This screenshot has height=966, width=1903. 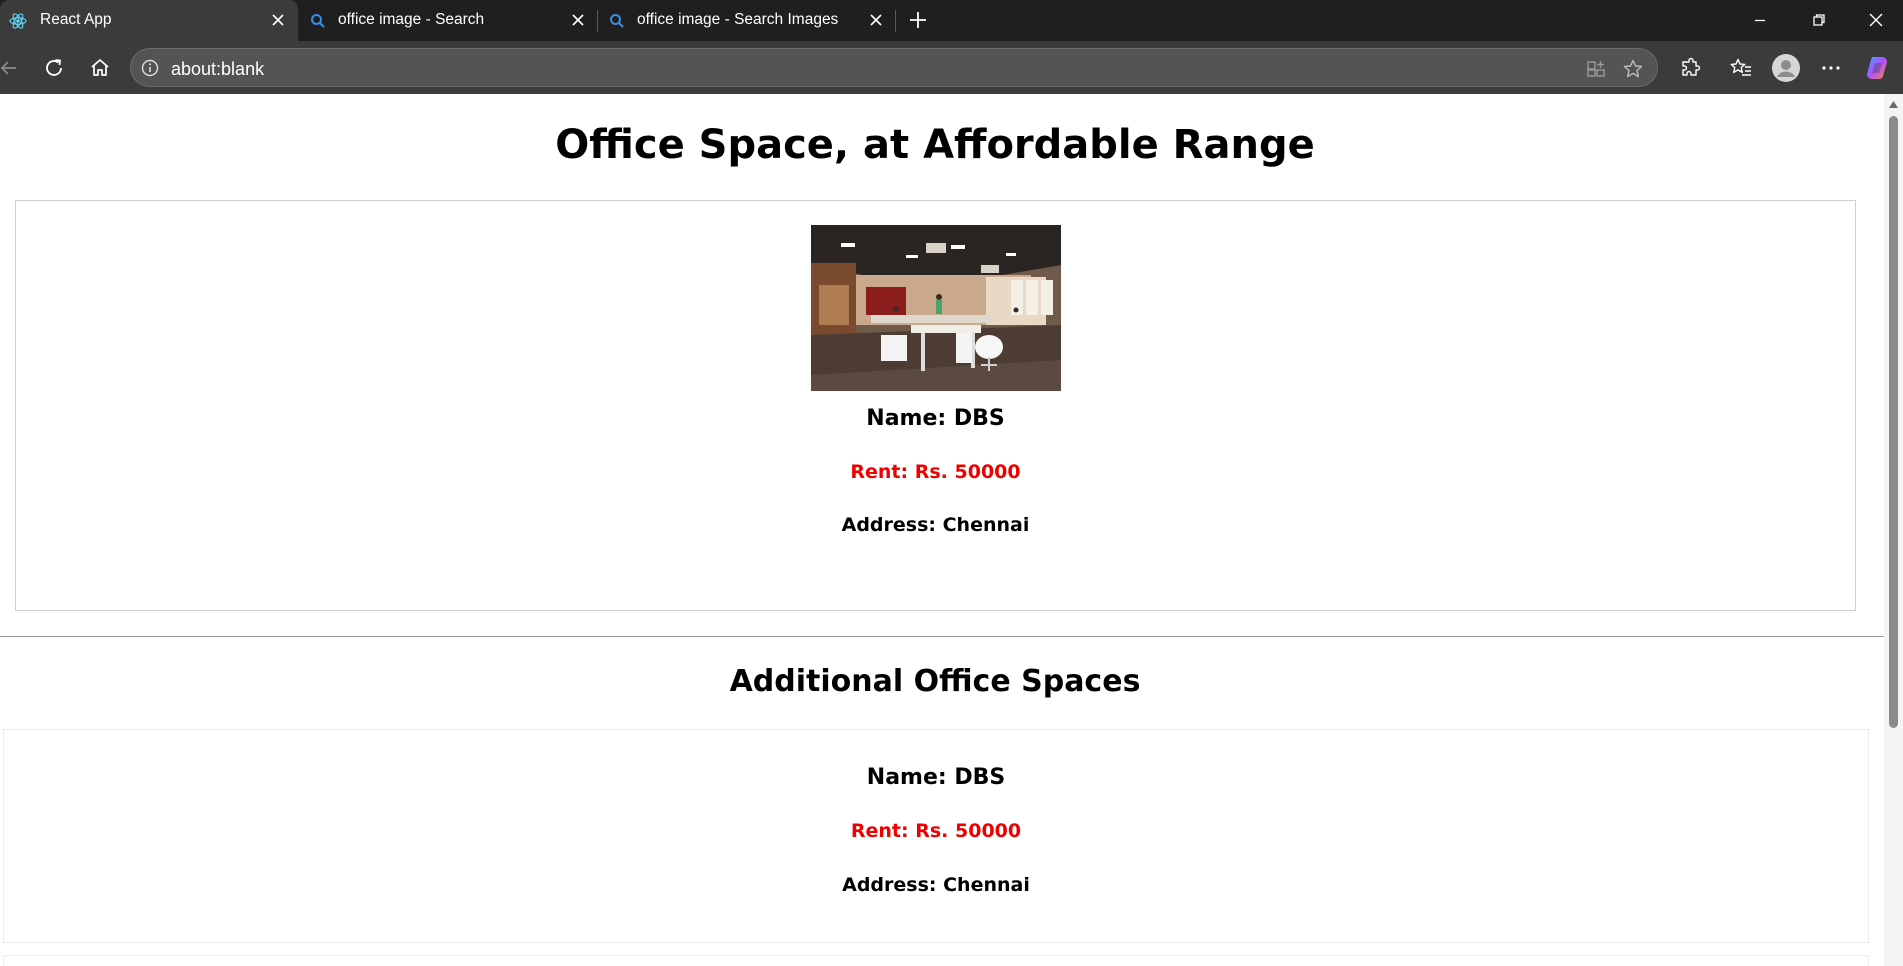 I want to click on favorite-star-icon, so click(x=1633, y=69).